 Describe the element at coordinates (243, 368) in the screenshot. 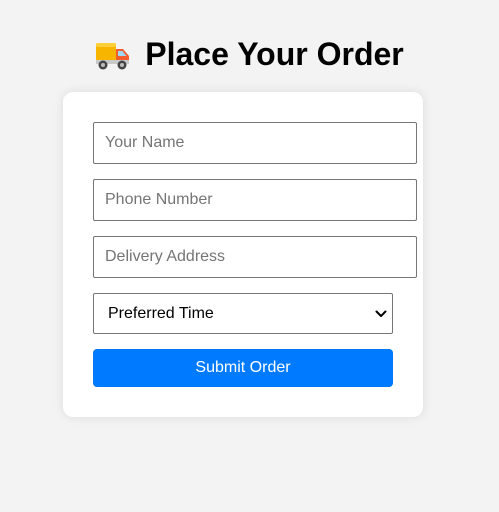

I see `submit-order-button: Submit Order` at that location.